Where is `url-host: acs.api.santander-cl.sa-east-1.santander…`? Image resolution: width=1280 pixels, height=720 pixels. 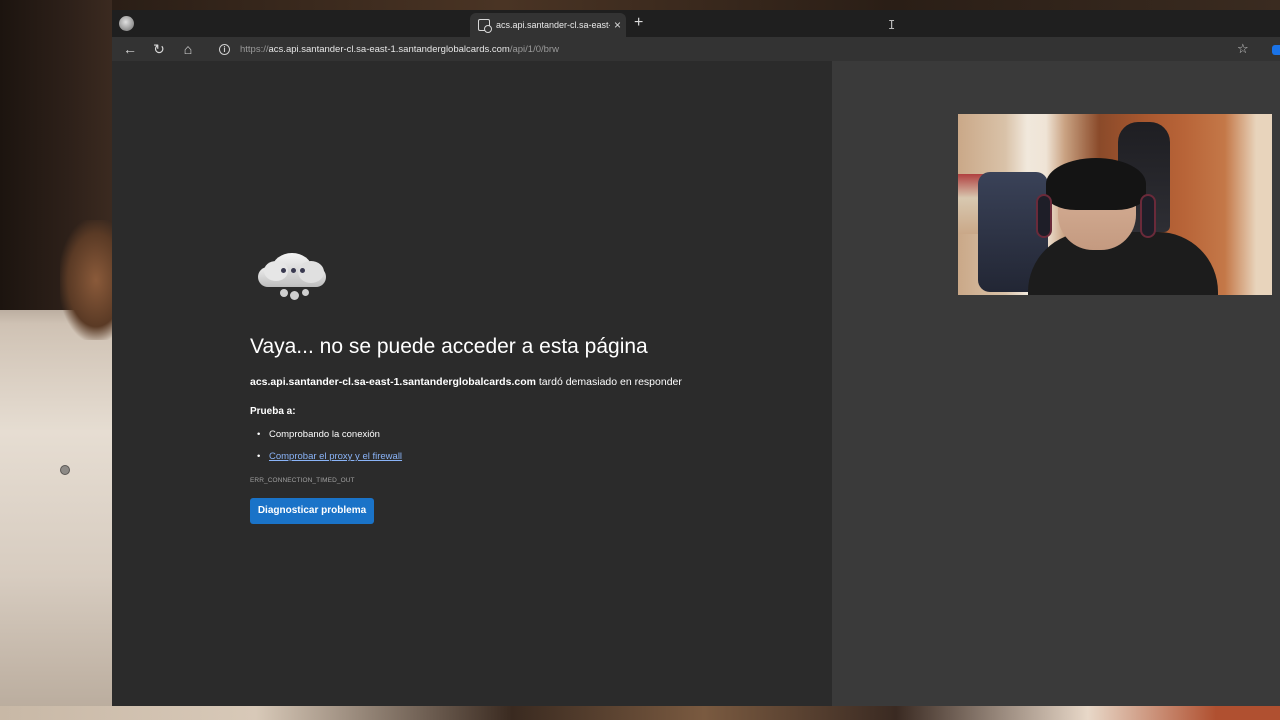
url-host: acs.api.santander-cl.sa-east-1.santander… is located at coordinates (389, 49).